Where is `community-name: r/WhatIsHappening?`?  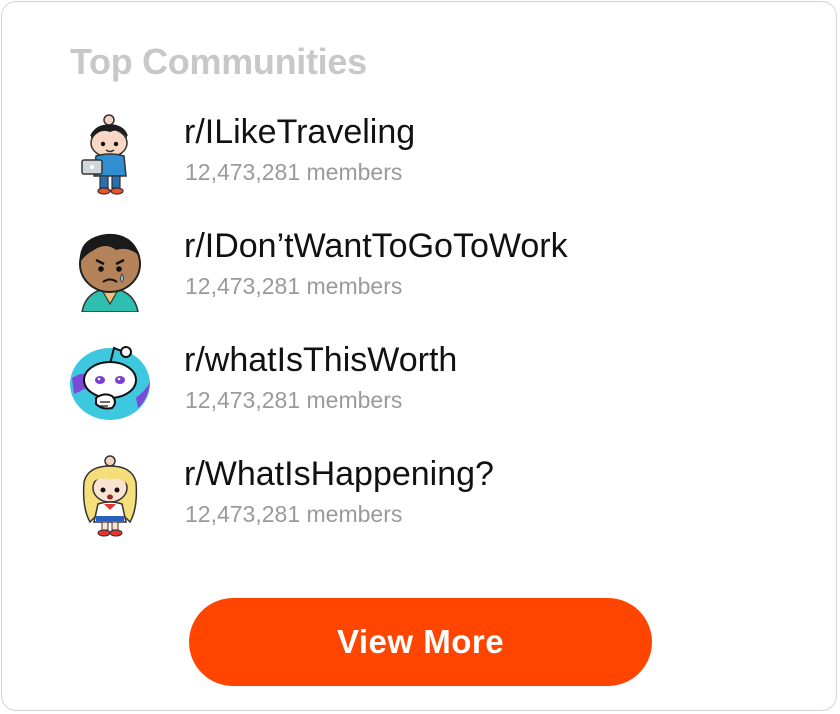 community-name: r/WhatIsHappening? is located at coordinates (339, 474).